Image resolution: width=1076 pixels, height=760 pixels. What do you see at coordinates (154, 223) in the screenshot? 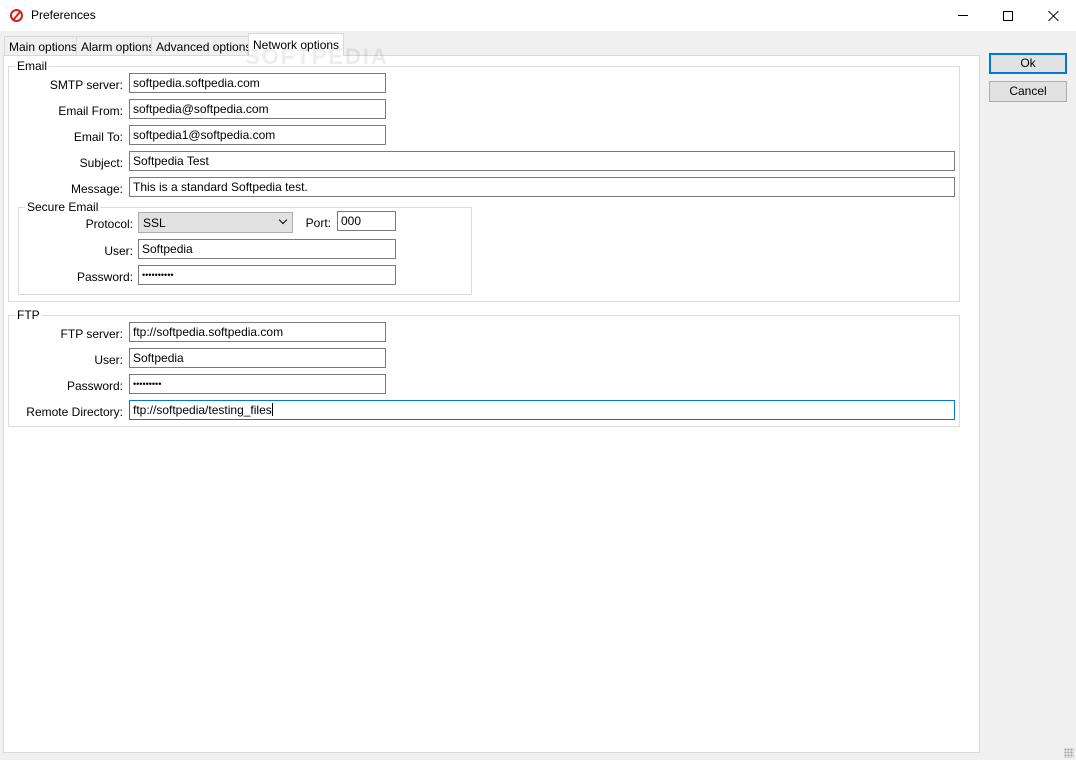
I see `protocol-select-value: SSL` at bounding box center [154, 223].